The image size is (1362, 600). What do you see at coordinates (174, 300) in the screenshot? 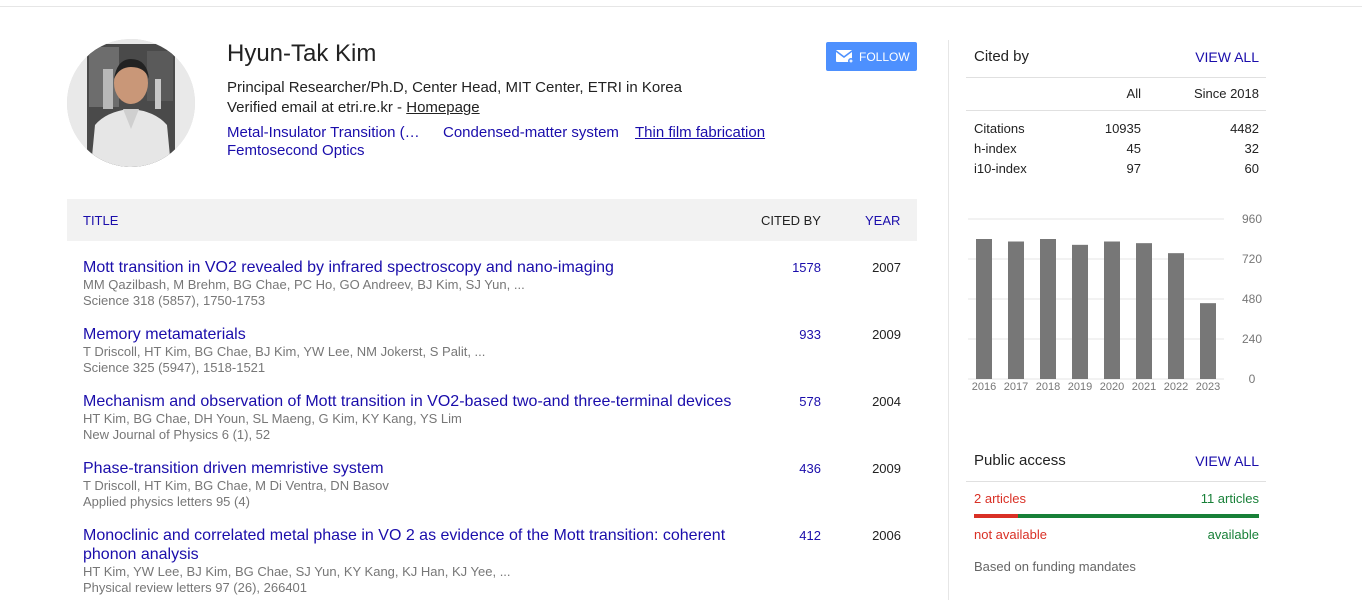
I see `article-venue: Science 318 (5857), 1750-1753` at bounding box center [174, 300].